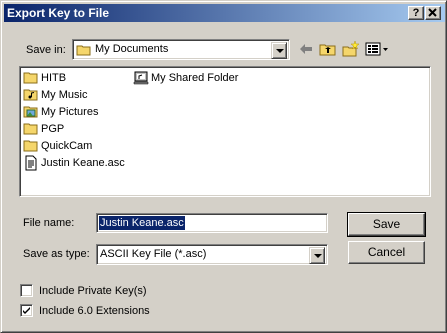 This screenshot has width=447, height=333. Describe the element at coordinates (377, 49) in the screenshot. I see `view-menu-icon` at that location.